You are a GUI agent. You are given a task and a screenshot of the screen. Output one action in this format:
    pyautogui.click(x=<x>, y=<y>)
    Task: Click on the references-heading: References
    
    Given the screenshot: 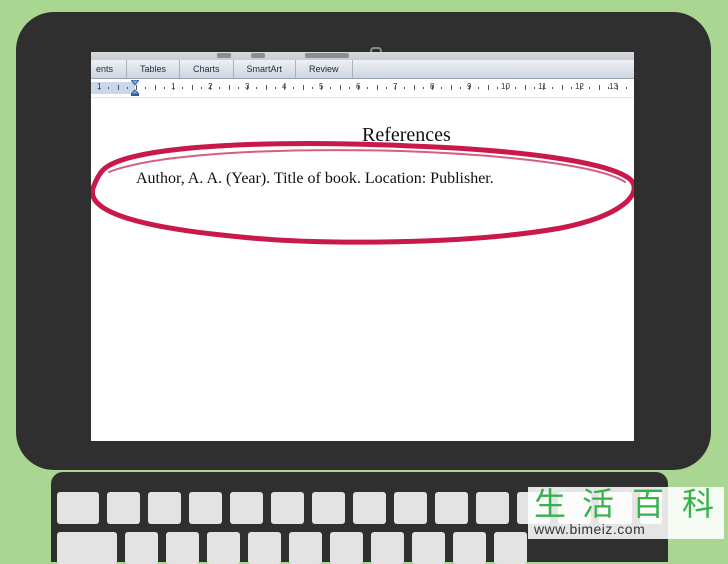 What is the action you would take?
    pyautogui.click(x=406, y=135)
    